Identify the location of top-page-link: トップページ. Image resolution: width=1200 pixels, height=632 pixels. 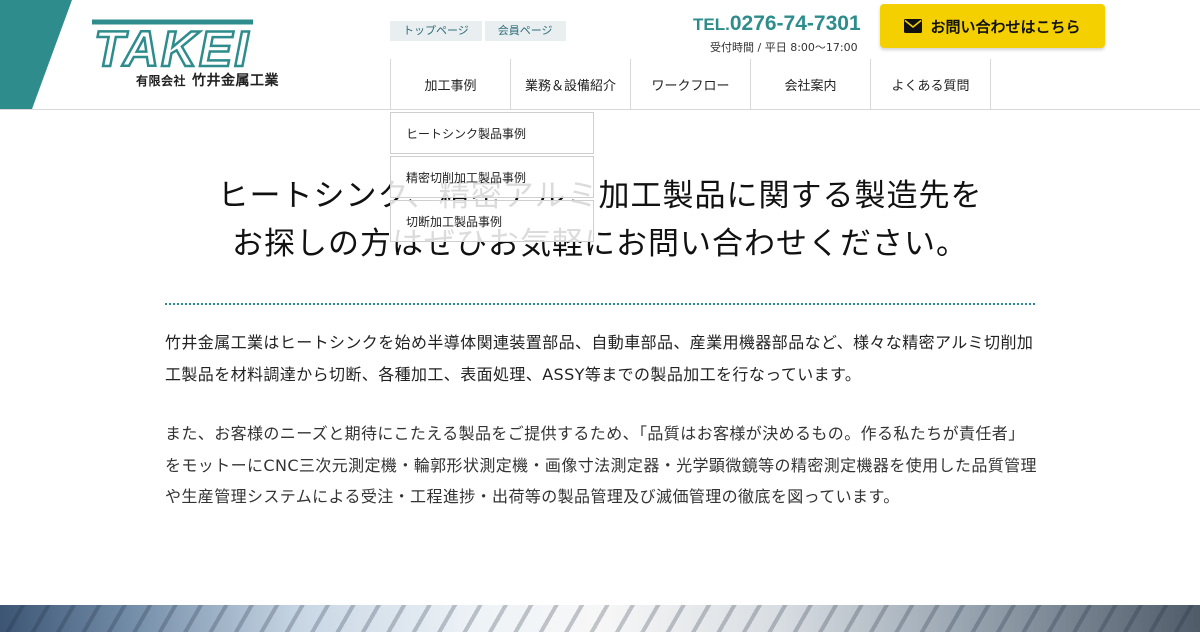
(436, 31).